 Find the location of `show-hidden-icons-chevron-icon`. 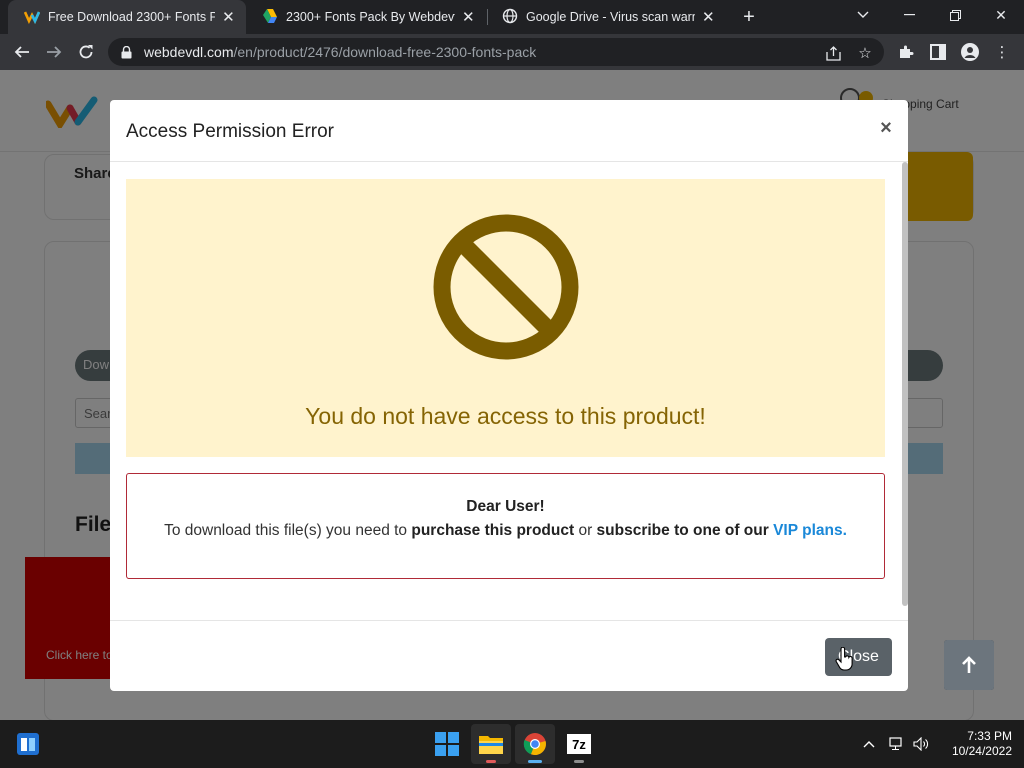

show-hidden-icons-chevron-icon is located at coordinates (869, 744).